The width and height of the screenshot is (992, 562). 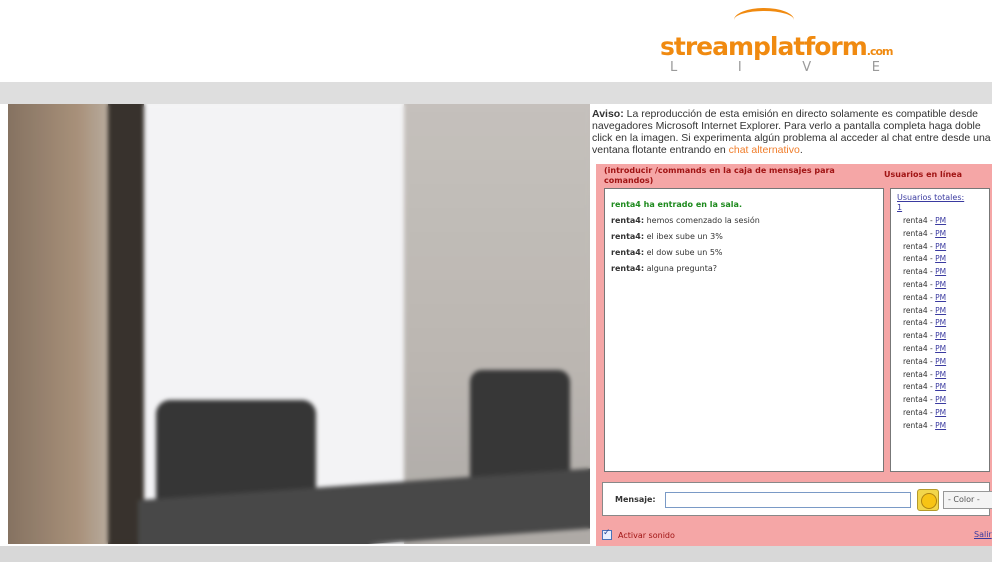 I want to click on sound-checkbox, so click(x=607, y=534).